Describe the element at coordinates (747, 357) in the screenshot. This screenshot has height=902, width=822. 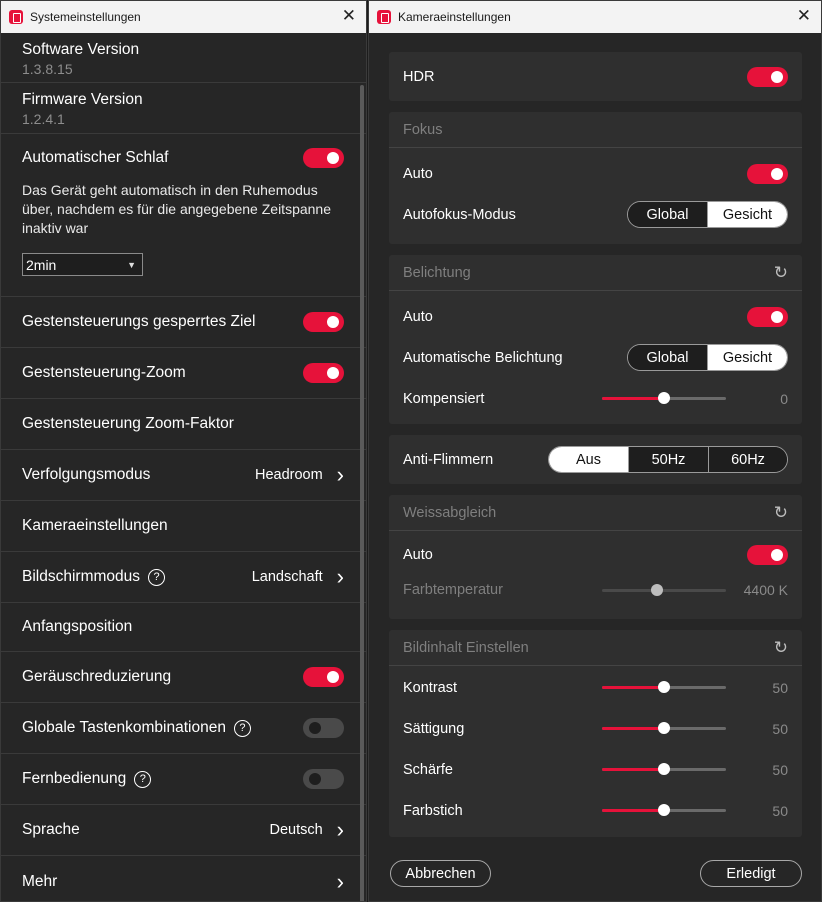
I see `exposure-face-option: Gesicht` at that location.